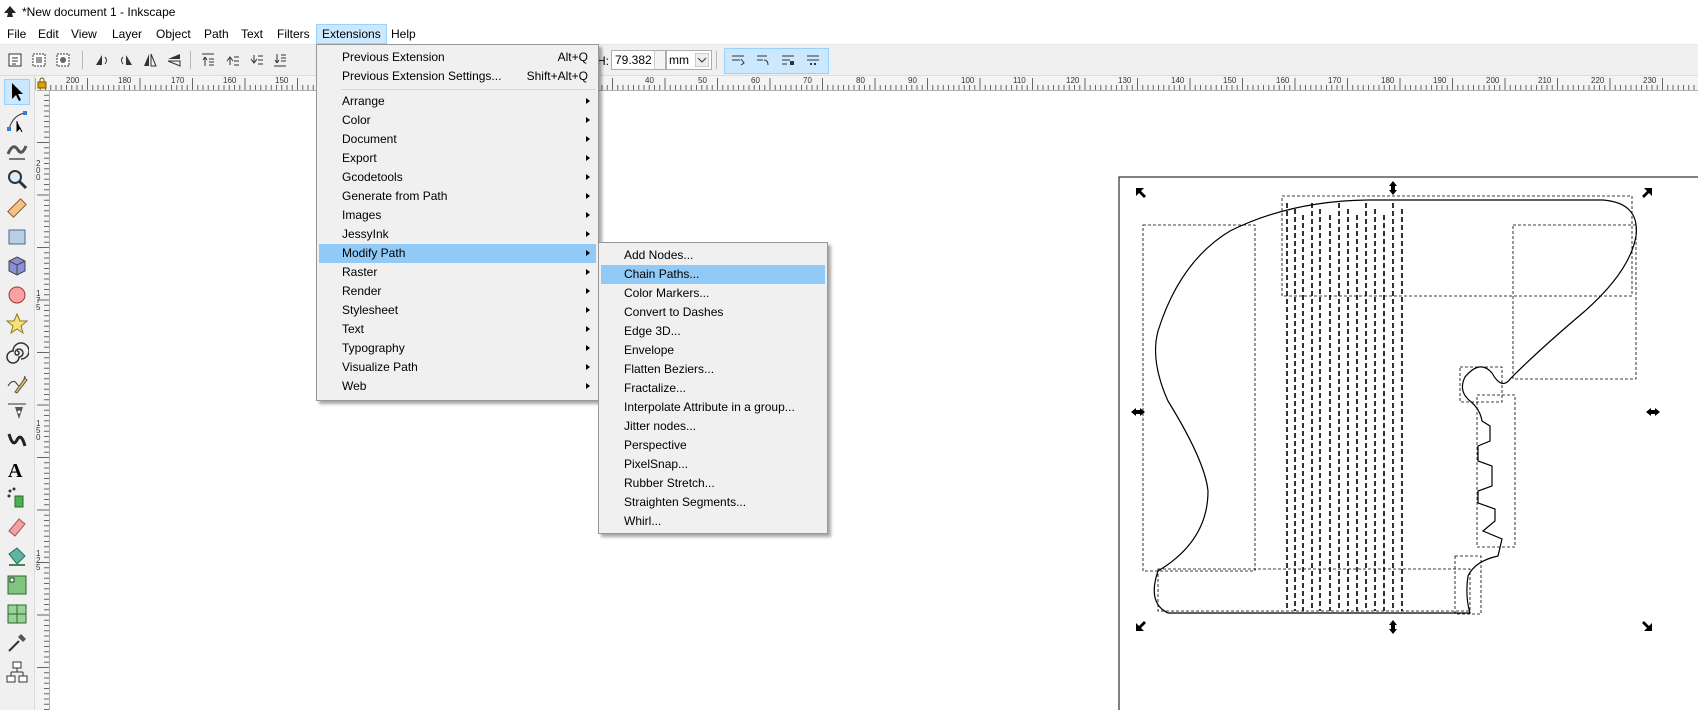 The height and width of the screenshot is (710, 1698). I want to click on dropper-tool-icon, so click(17, 643).